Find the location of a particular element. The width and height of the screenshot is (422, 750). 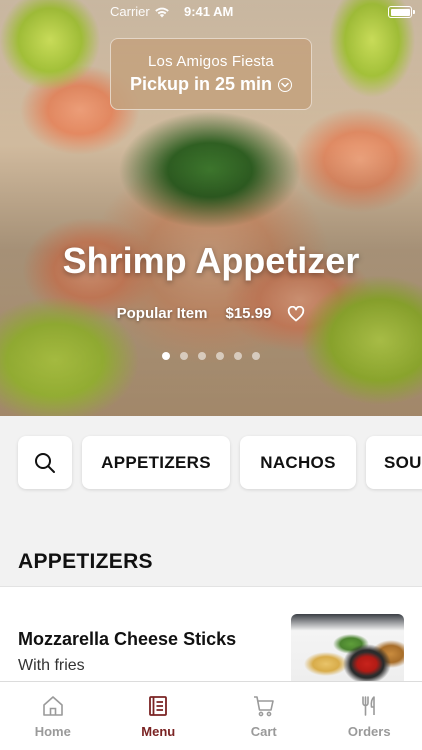

search-icon is located at coordinates (45, 462).